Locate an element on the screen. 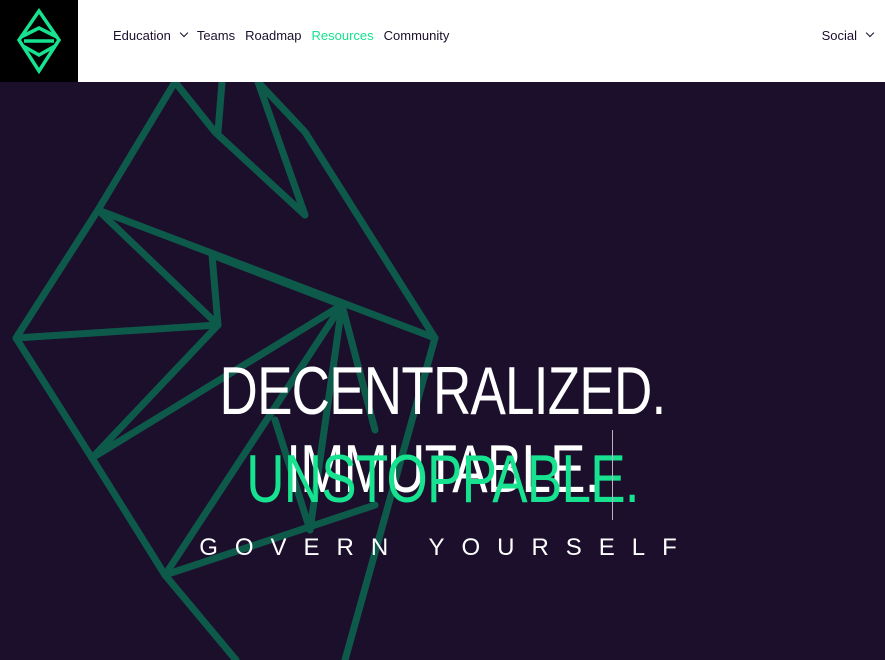 This screenshot has width=885, height=660. text-cursor is located at coordinates (612, 475).